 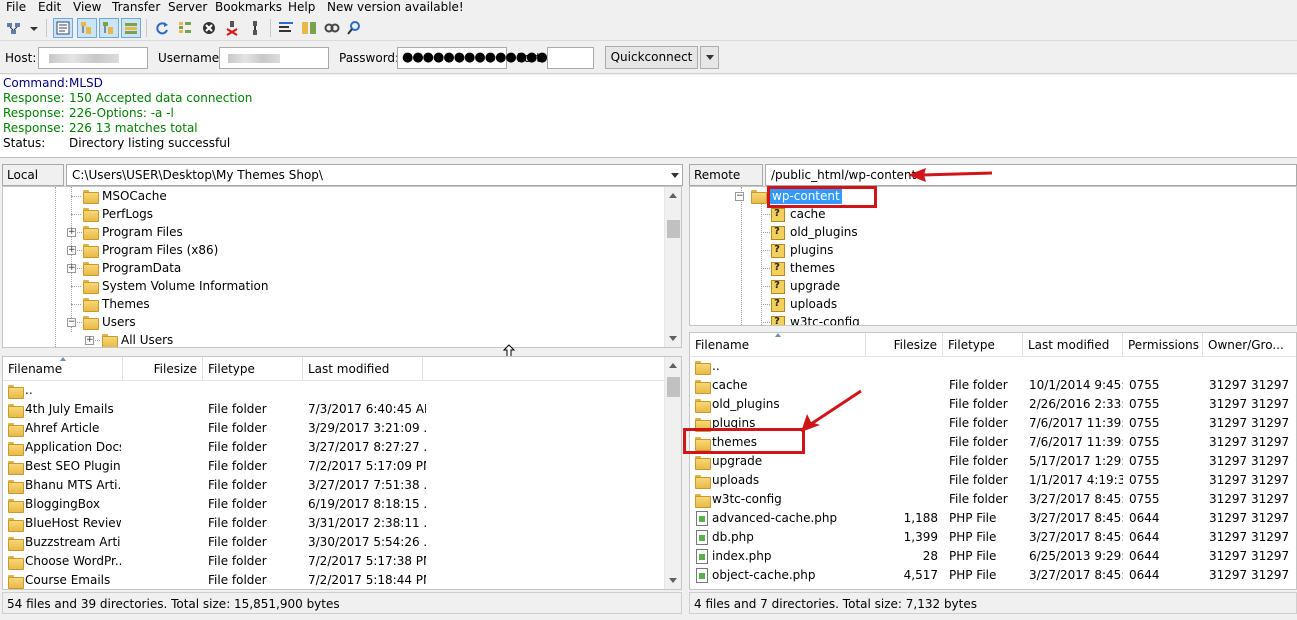 I want to click on tree-item: + Program Files, so click(x=333, y=232).